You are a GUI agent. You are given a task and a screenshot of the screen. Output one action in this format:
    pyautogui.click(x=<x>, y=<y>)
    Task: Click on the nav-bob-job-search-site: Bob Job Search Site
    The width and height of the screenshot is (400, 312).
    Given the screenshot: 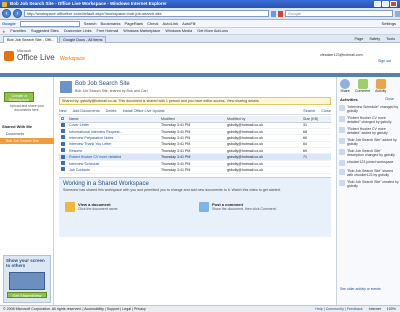 What is the action you would take?
    pyautogui.click(x=27, y=141)
    